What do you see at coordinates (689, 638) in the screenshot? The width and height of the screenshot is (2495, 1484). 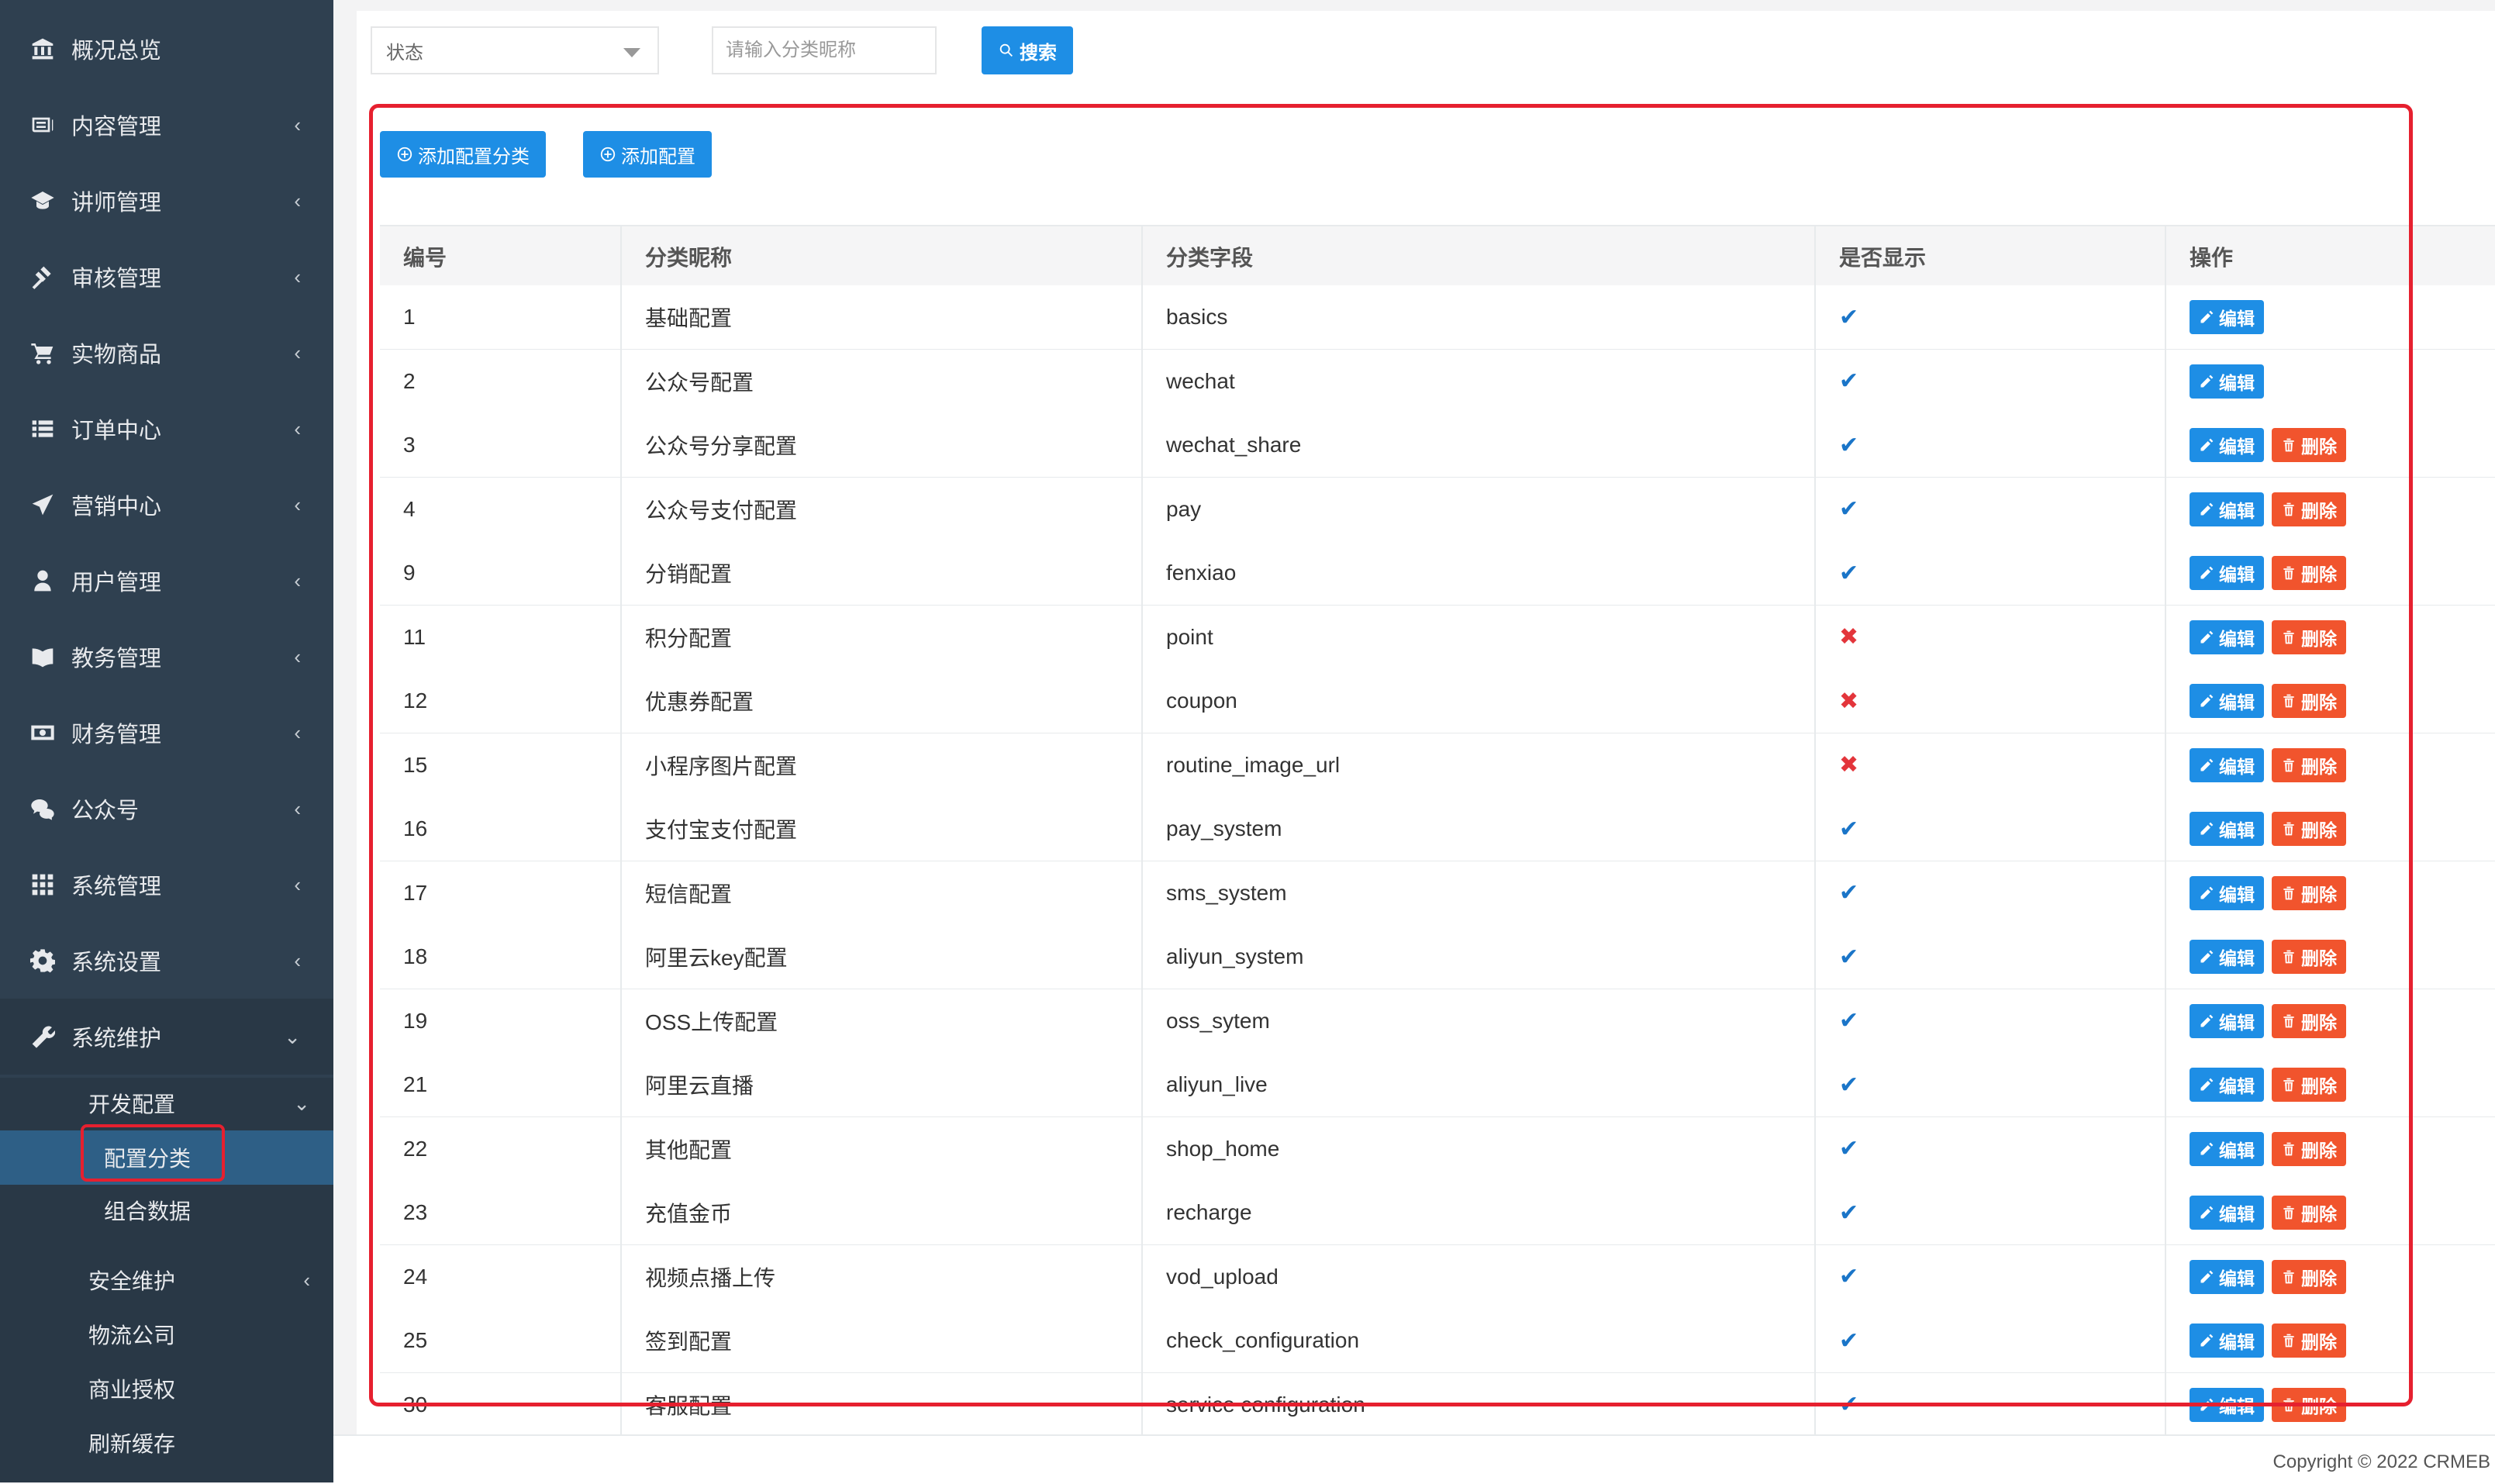 I see `category-name: 积分配置` at bounding box center [689, 638].